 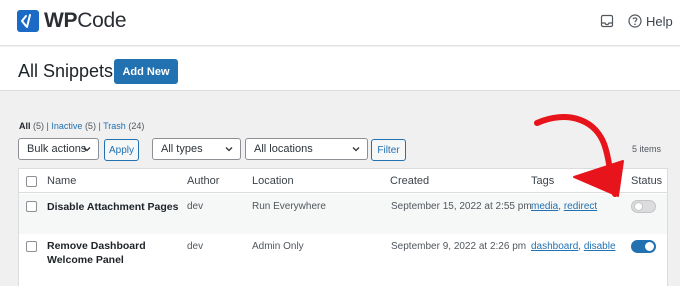 I want to click on brand-name-strong: WP, so click(x=61, y=20).